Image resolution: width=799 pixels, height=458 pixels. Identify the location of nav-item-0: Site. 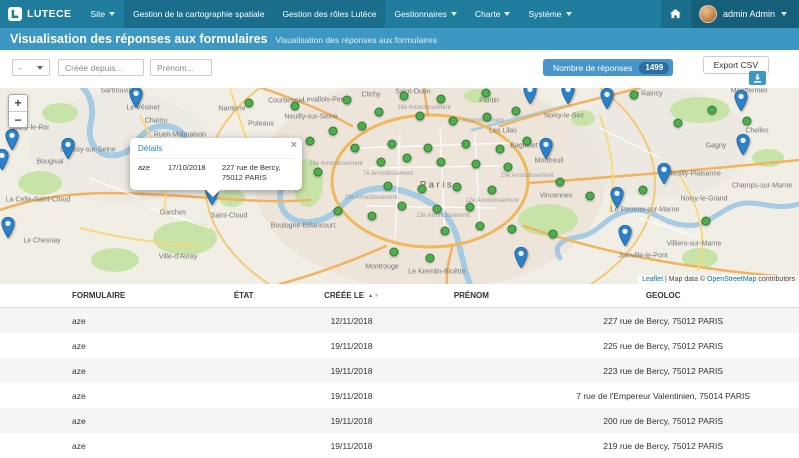
(102, 14).